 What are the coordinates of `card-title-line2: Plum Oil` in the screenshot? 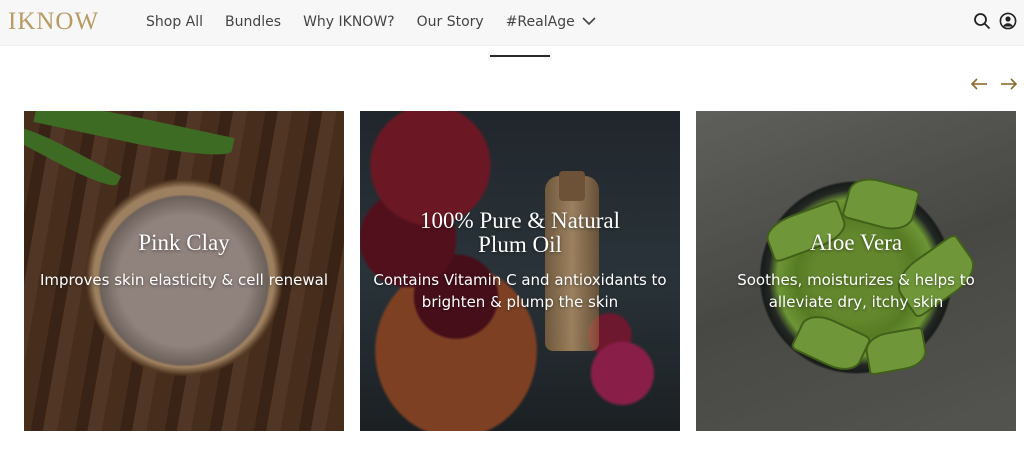 It's located at (520, 244).